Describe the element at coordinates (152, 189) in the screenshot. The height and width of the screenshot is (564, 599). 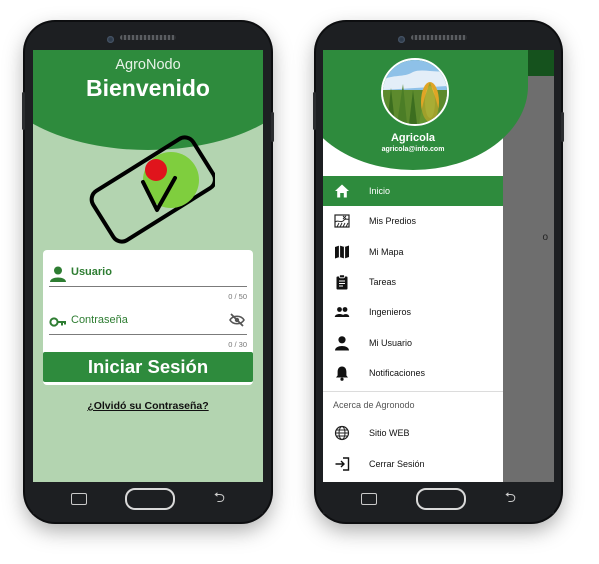
I see `agronodo-logo` at that location.